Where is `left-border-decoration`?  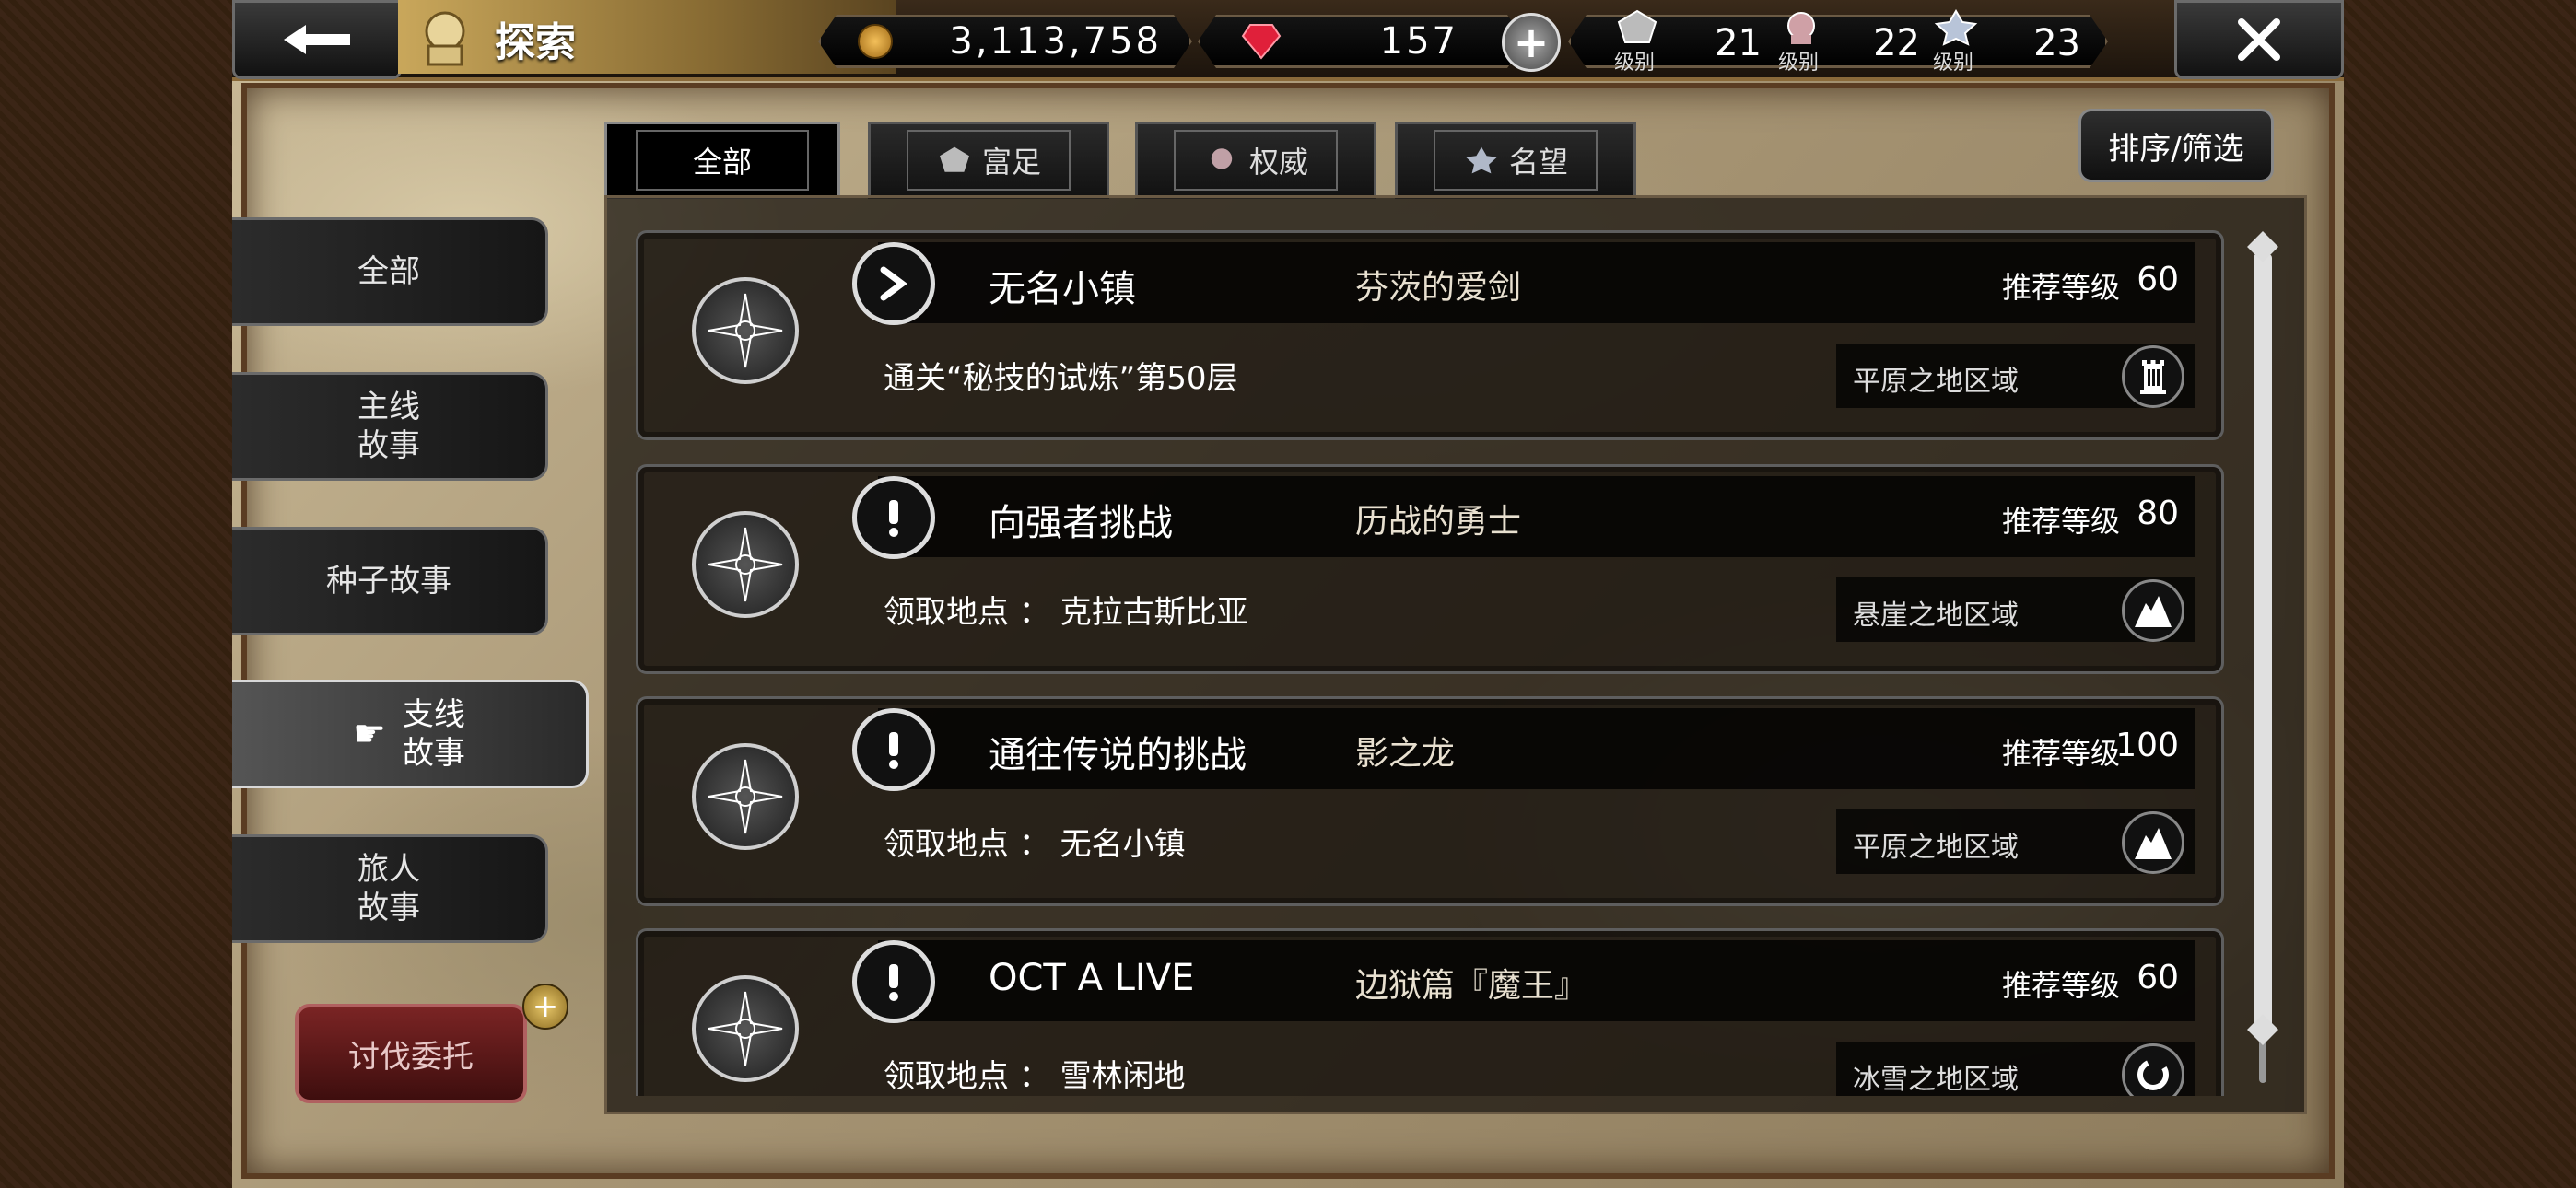
left-border-decoration is located at coordinates (116, 594).